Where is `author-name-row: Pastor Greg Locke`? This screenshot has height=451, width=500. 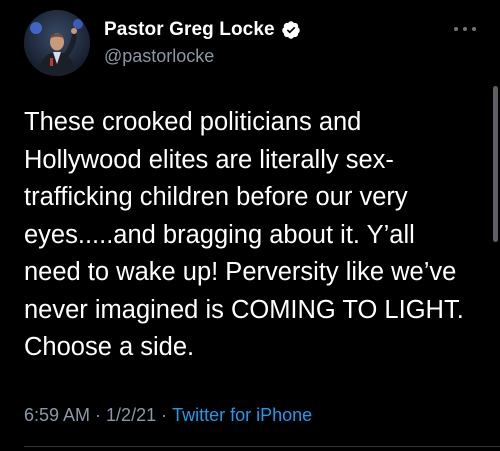 author-name-row: Pastor Greg Locke is located at coordinates (202, 30).